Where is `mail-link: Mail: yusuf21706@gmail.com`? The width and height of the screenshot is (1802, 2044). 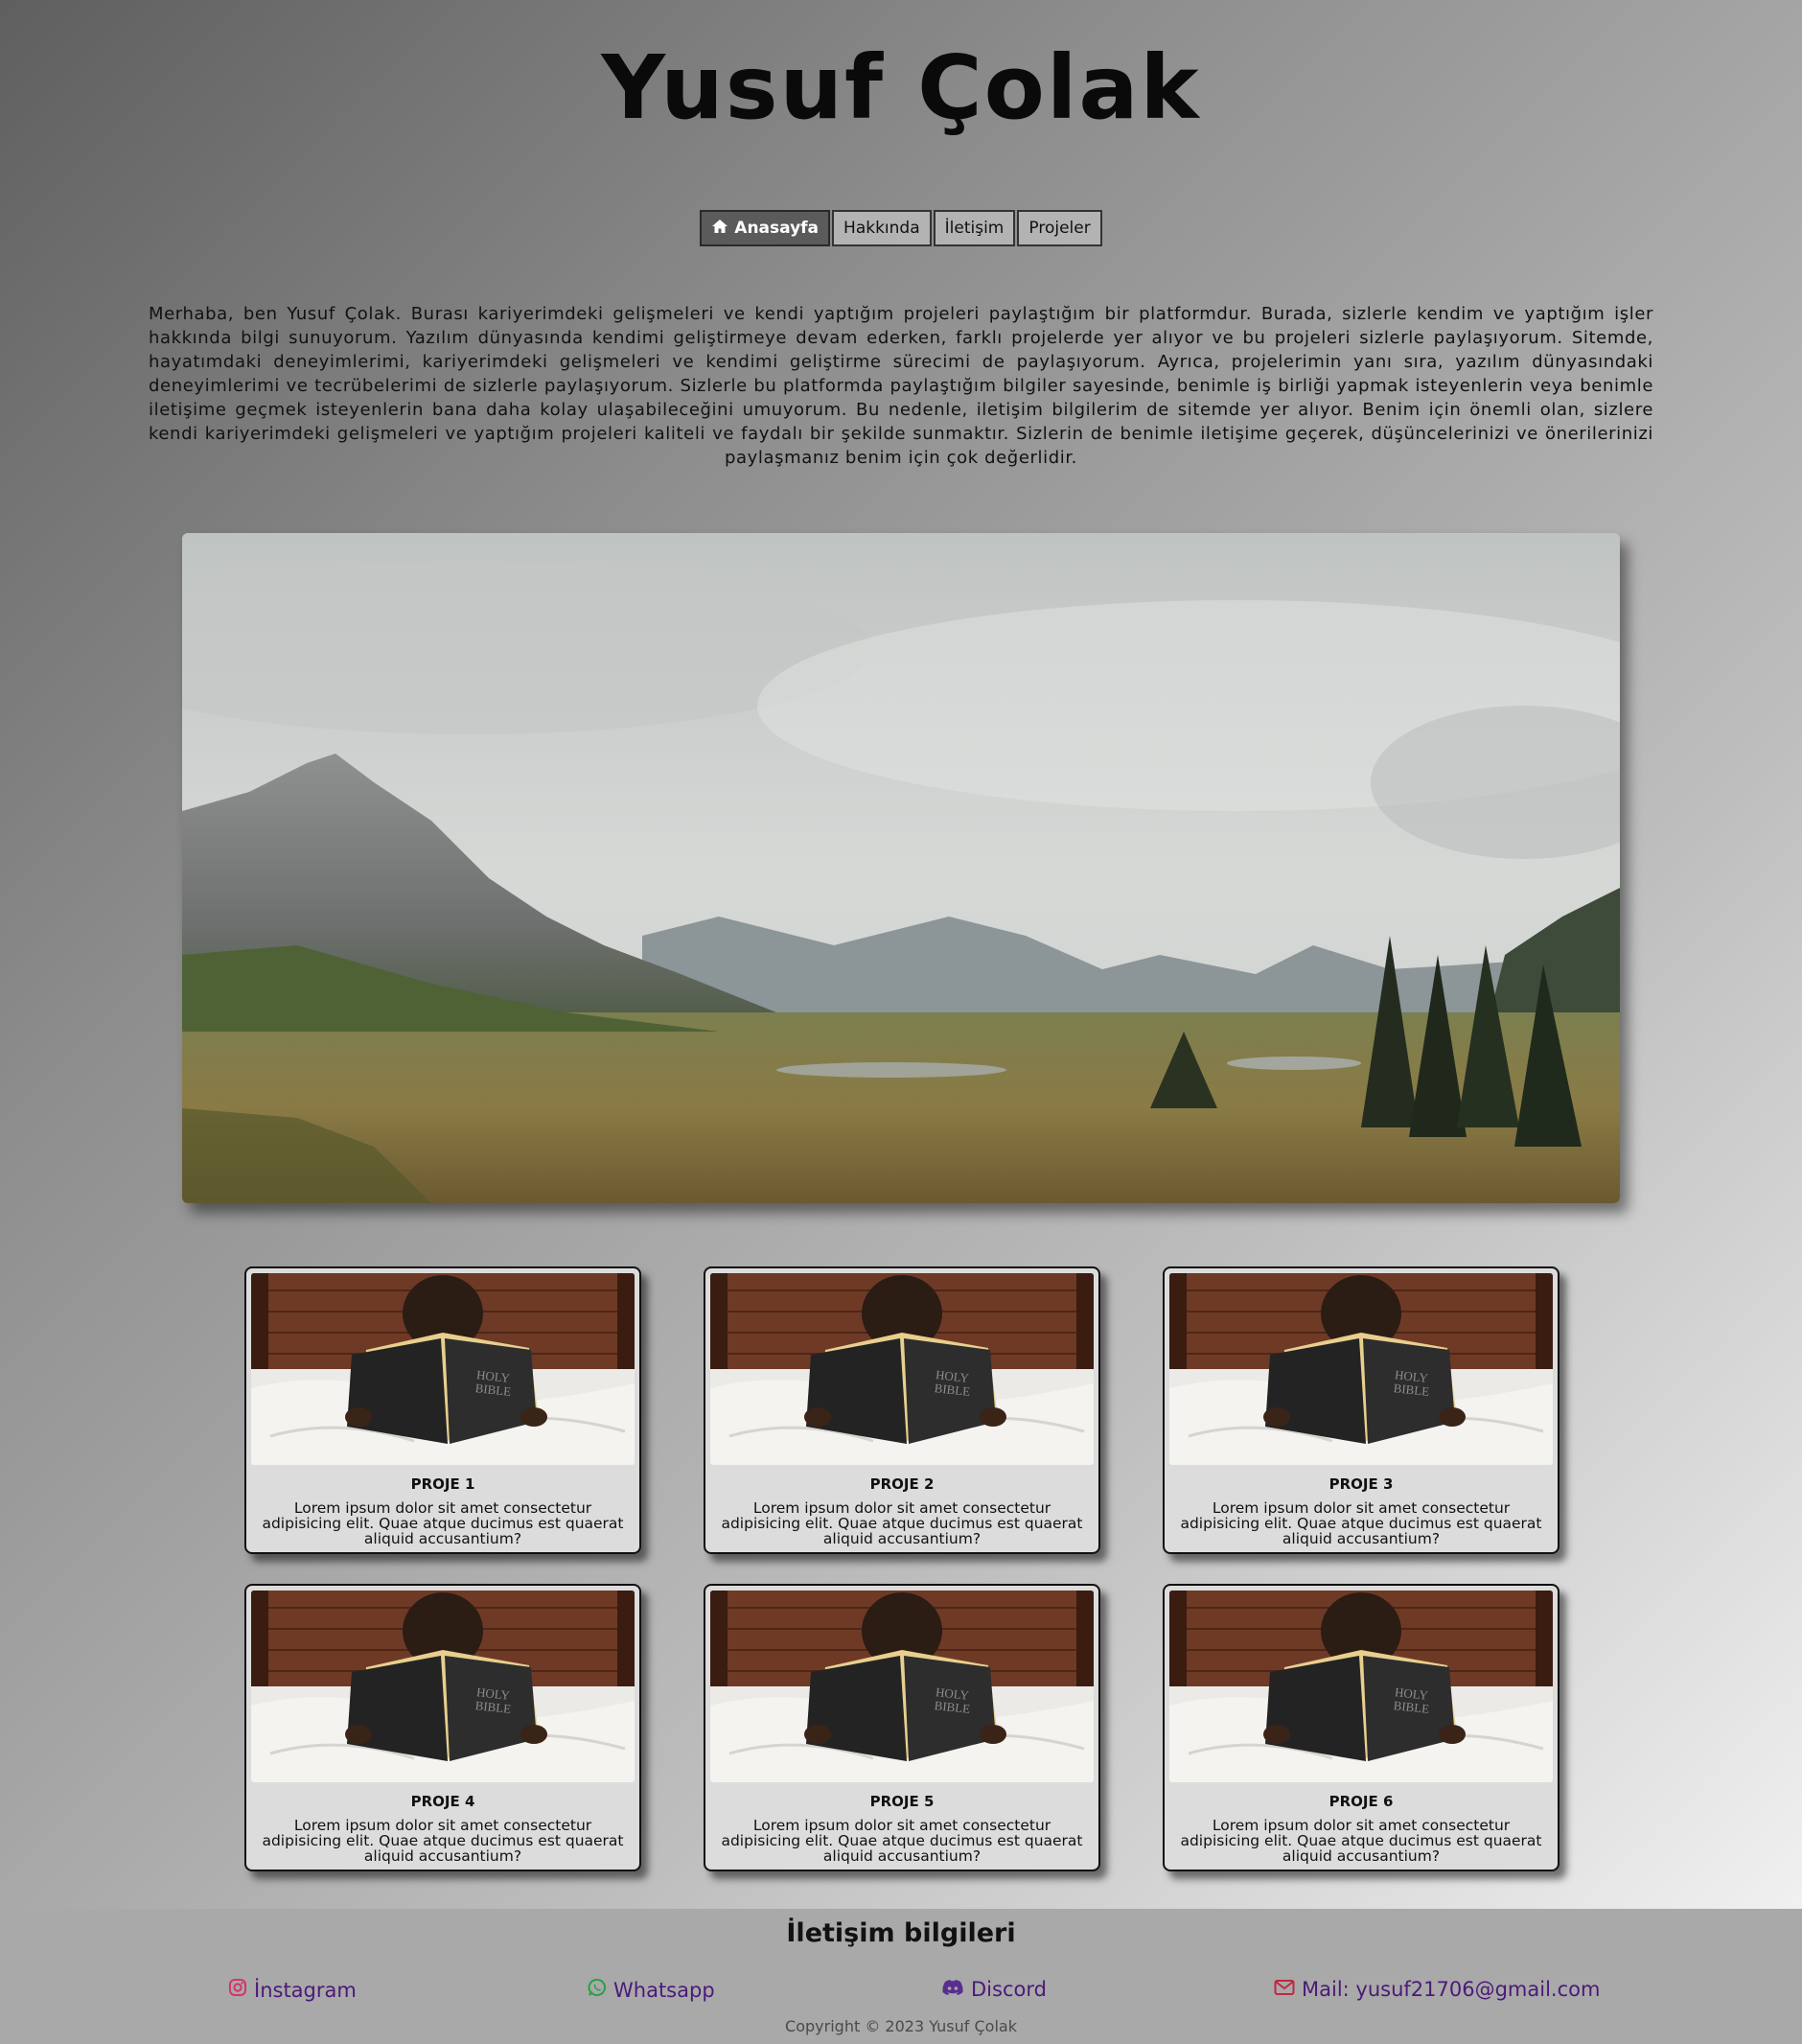
mail-link: Mail: yusuf21706@gmail.com is located at coordinates (1437, 1989).